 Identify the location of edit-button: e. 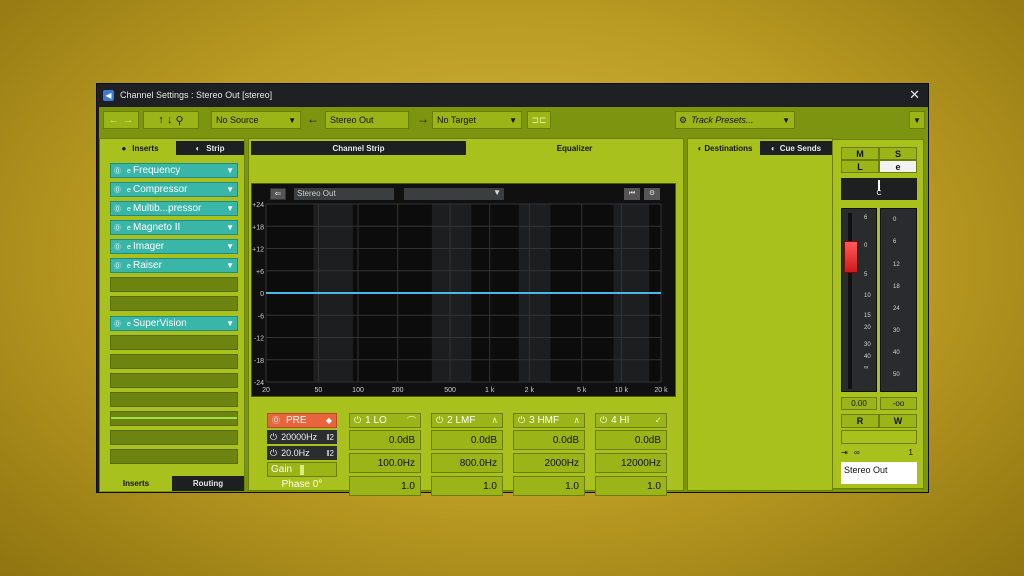
(898, 166).